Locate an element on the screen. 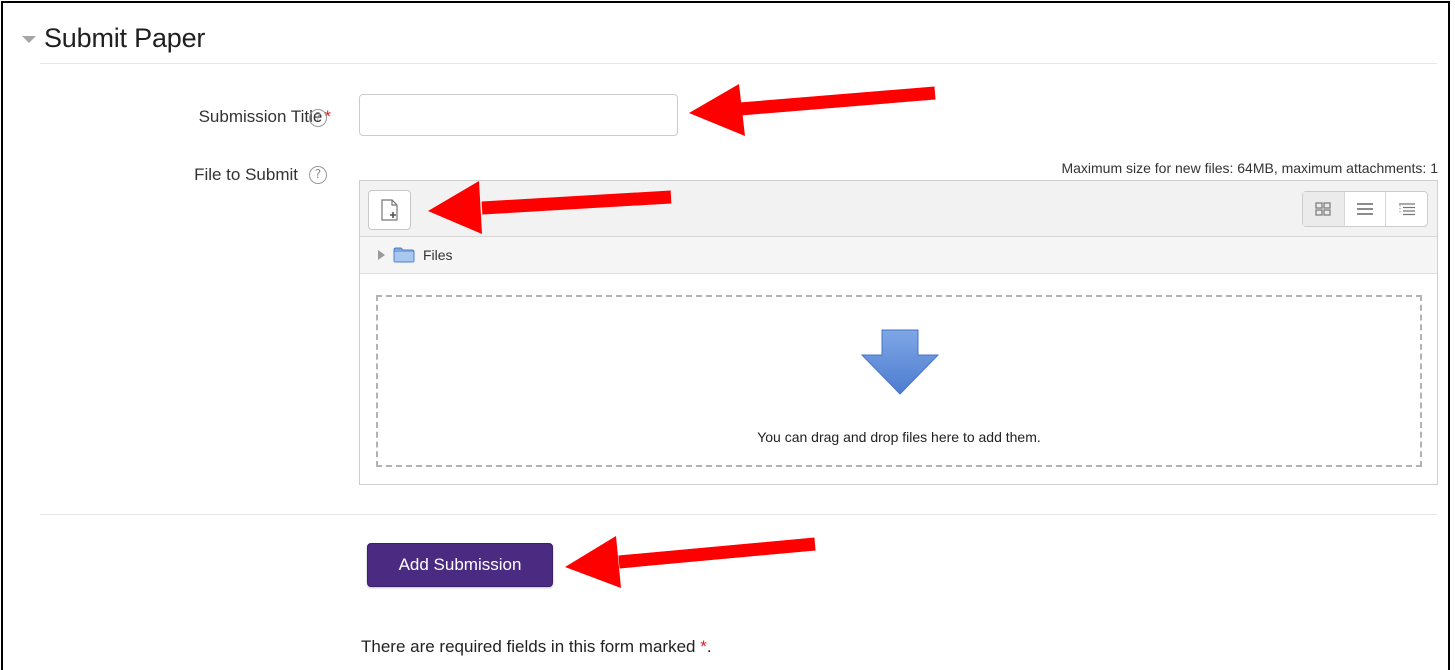  section-title: Submit Paper is located at coordinates (125, 37).